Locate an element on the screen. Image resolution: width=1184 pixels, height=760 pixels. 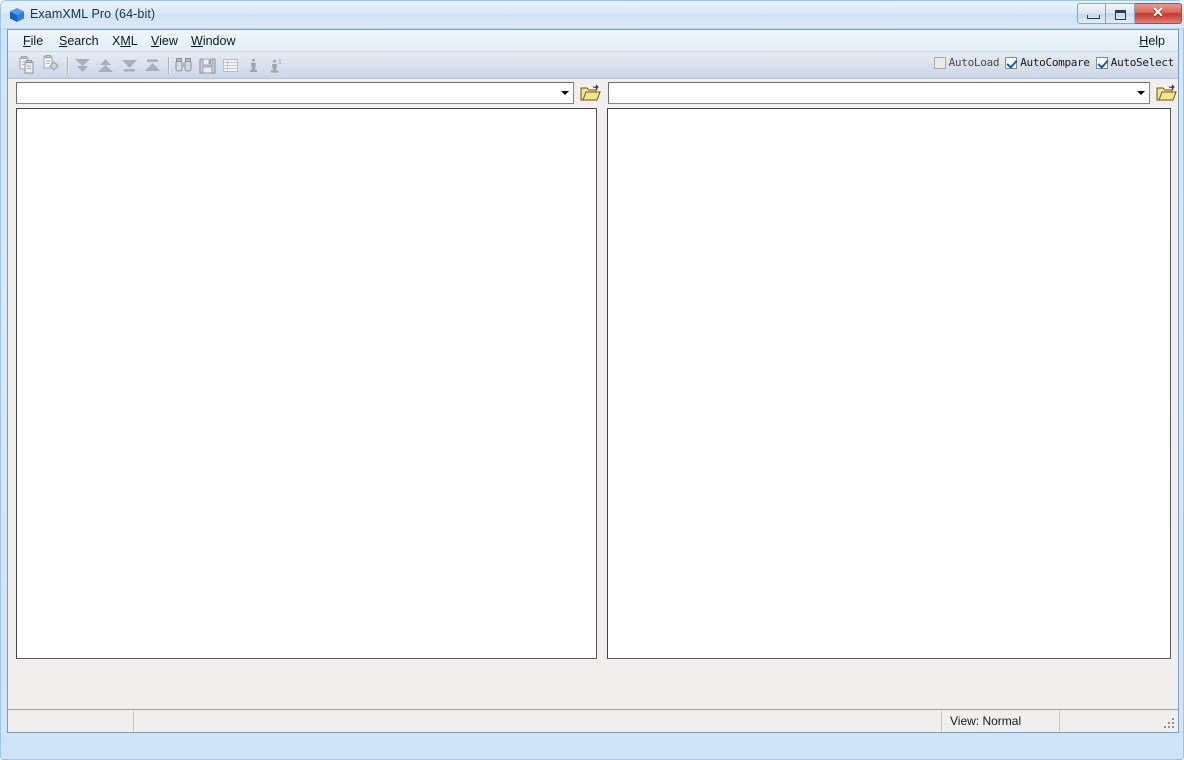
first-difference-icon is located at coordinates (82, 65).